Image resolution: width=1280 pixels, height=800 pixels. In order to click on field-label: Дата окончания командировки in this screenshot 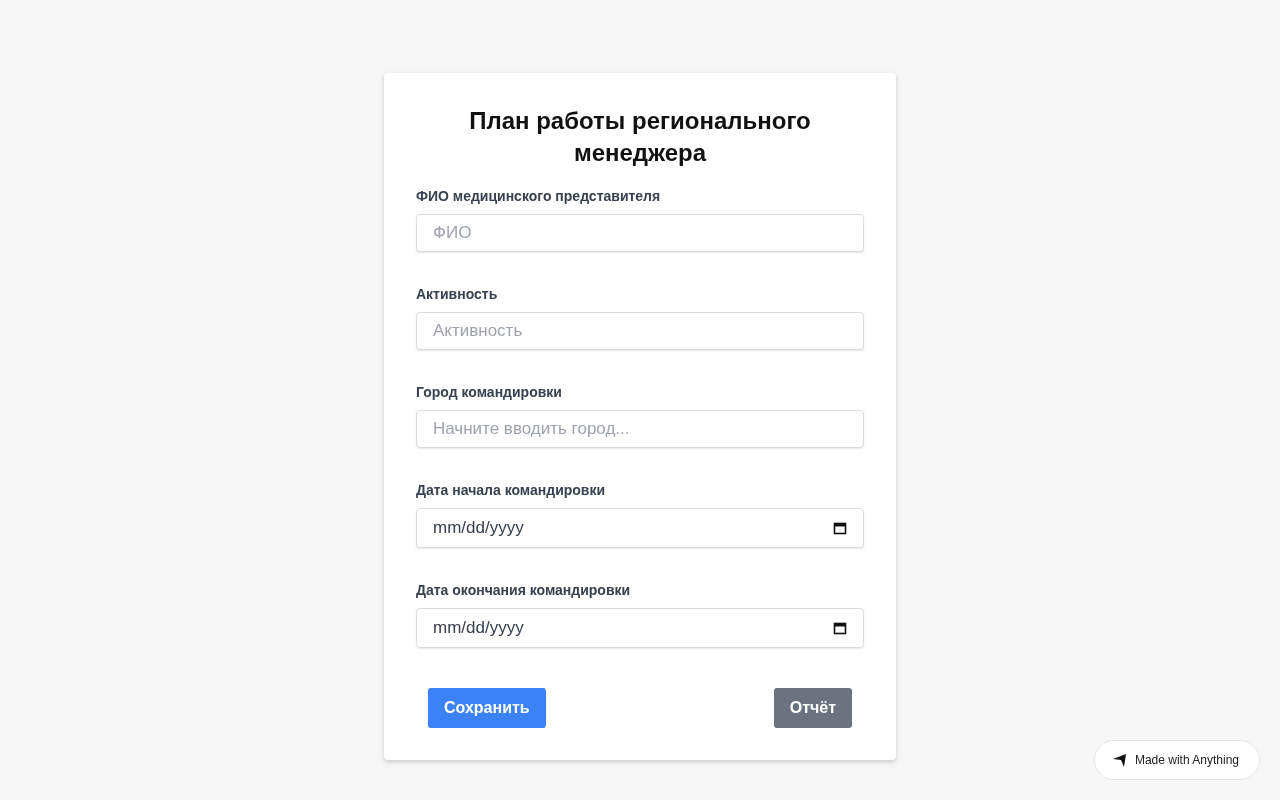, I will do `click(523, 590)`.